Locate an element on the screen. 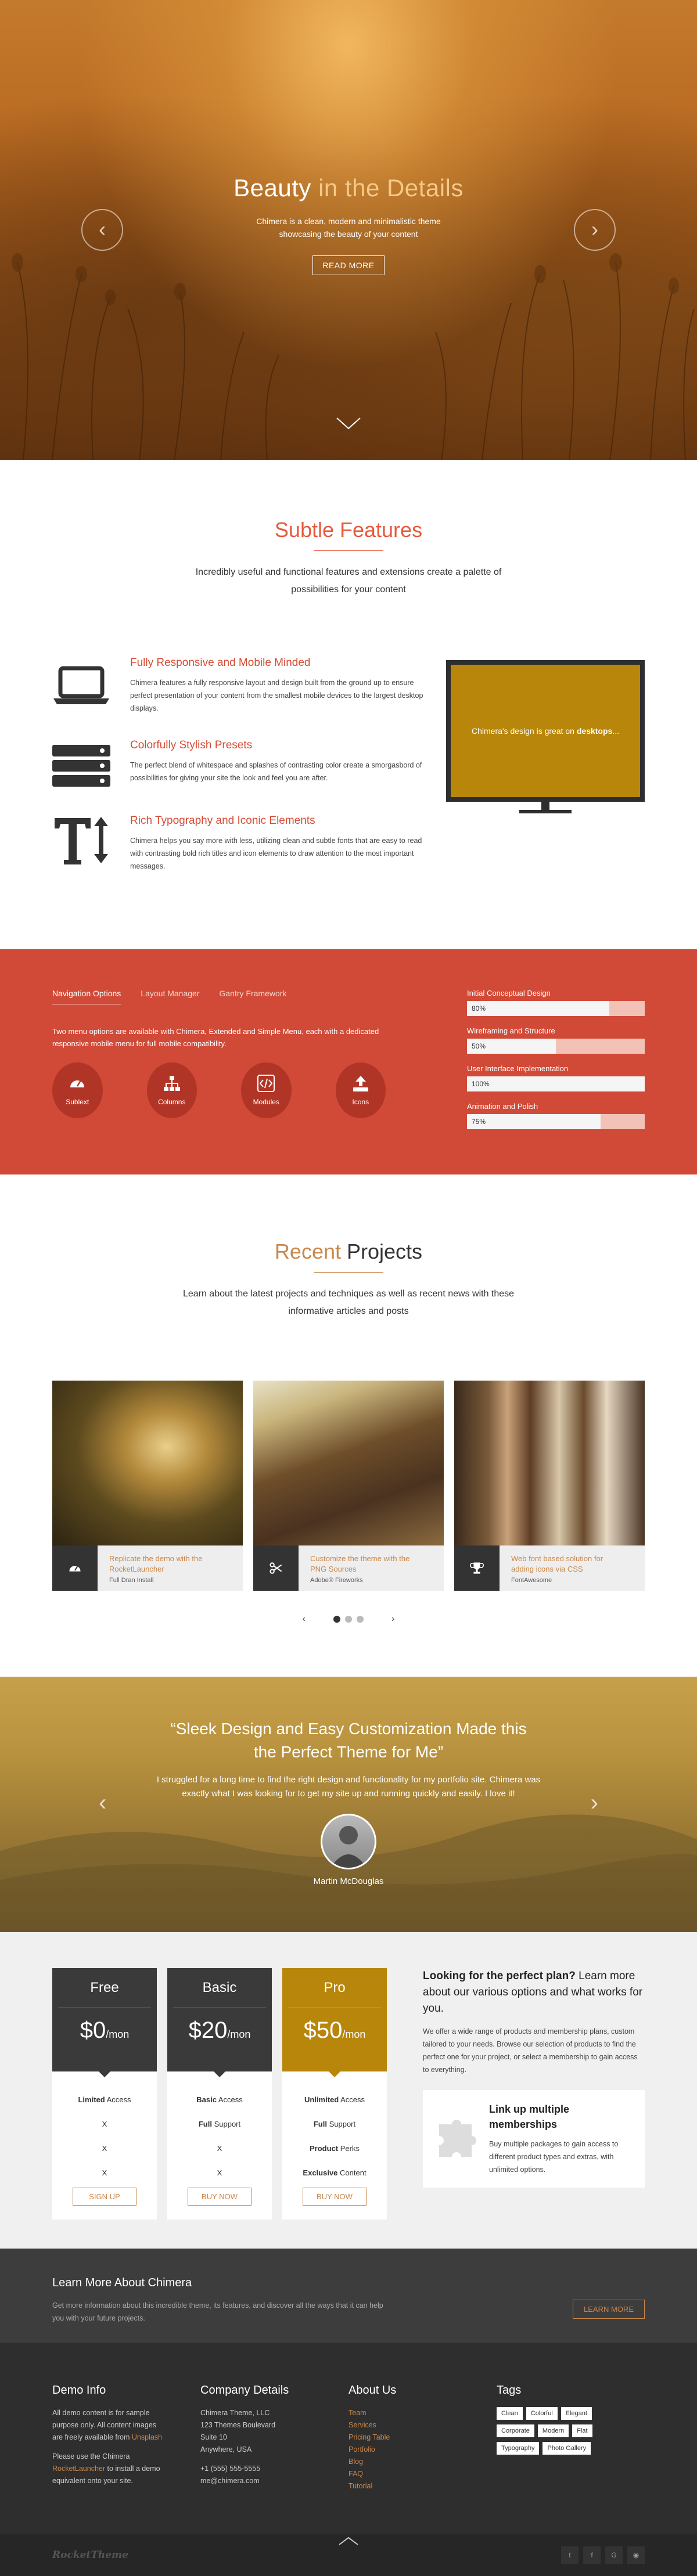 The height and width of the screenshot is (2576, 697). footer-heading: Demo Info is located at coordinates (79, 2390).